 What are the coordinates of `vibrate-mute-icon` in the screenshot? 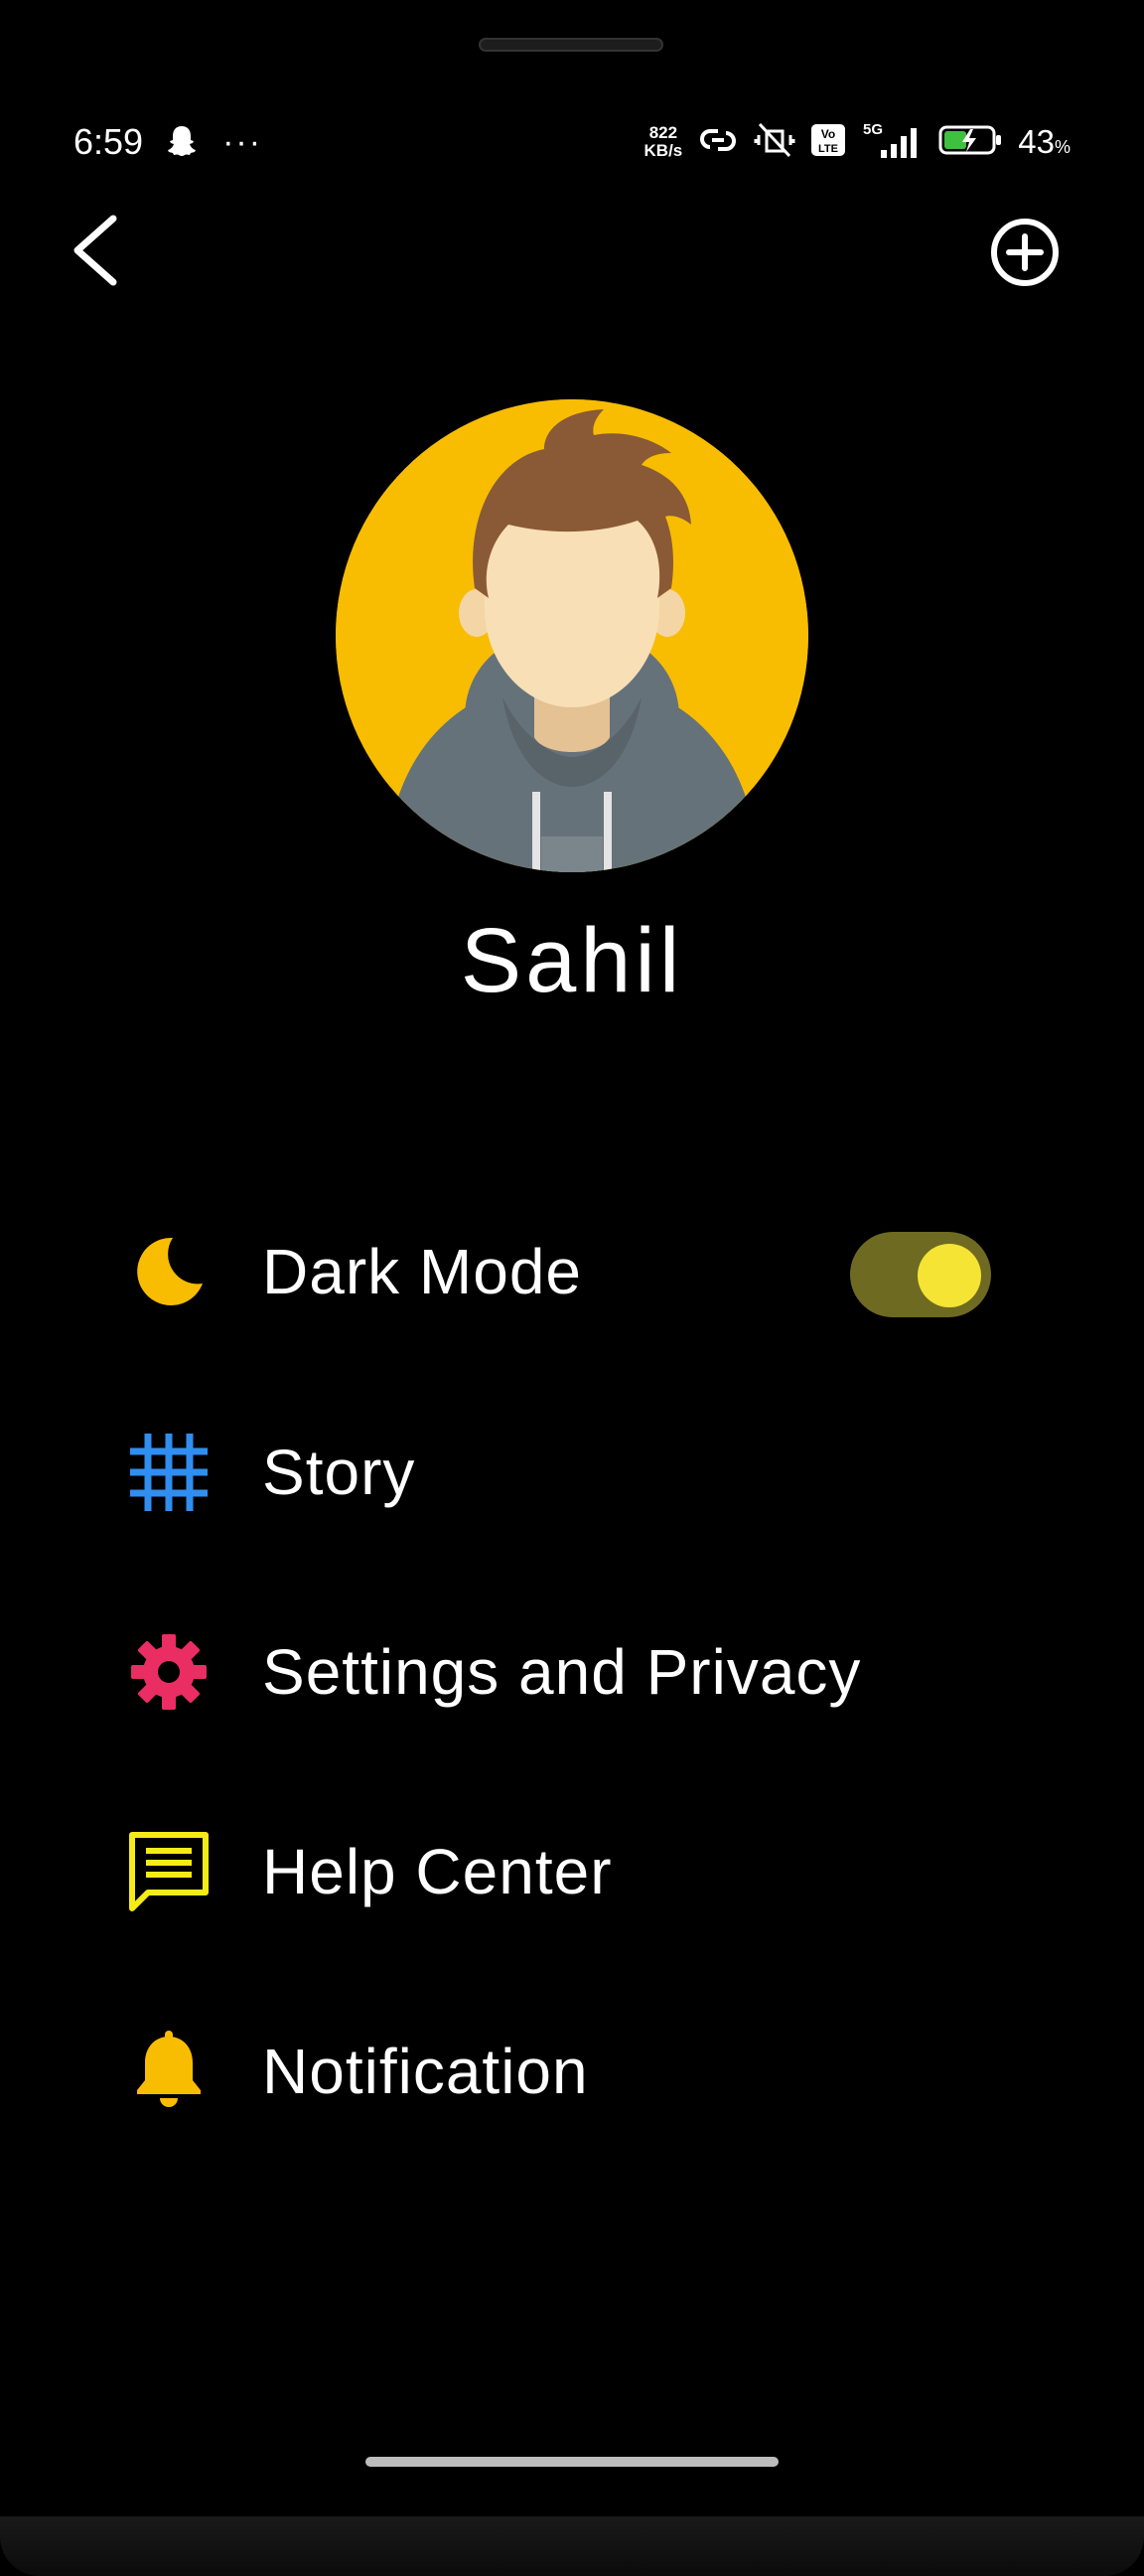 It's located at (774, 142).